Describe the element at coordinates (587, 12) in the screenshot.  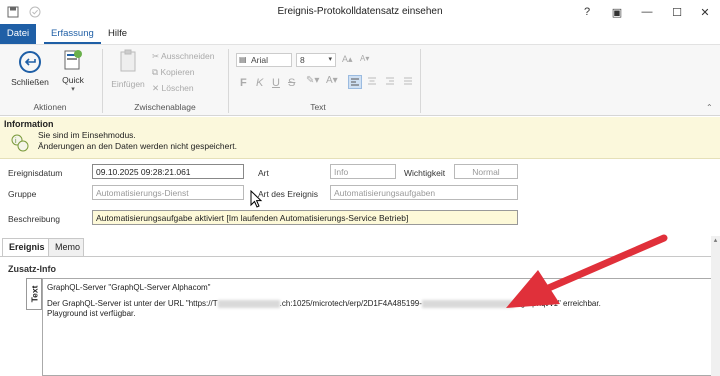
I see `help-button: ?` at that location.